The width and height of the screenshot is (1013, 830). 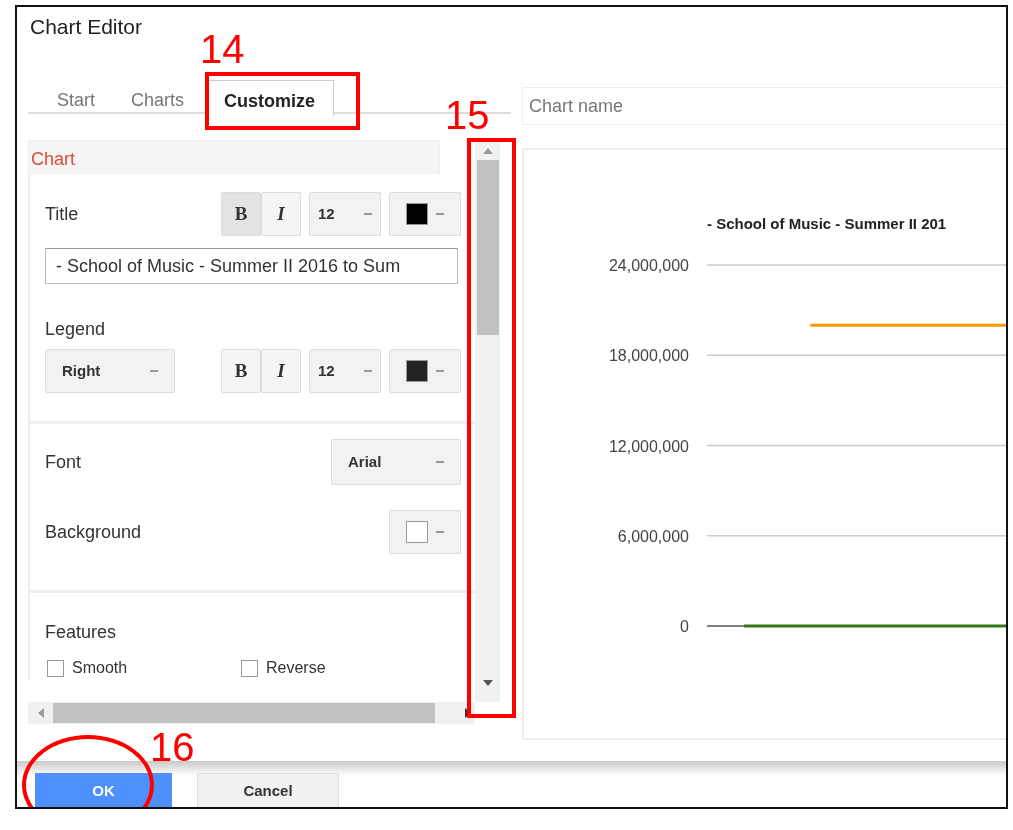 What do you see at coordinates (648, 356) in the screenshot?
I see `axis-tick-label: 18,000,000` at bounding box center [648, 356].